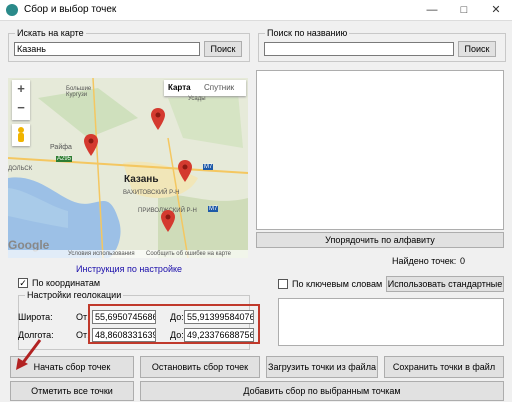  What do you see at coordinates (322, 367) in the screenshot?
I see `load-points-button: Загрузить точки из файла` at bounding box center [322, 367].